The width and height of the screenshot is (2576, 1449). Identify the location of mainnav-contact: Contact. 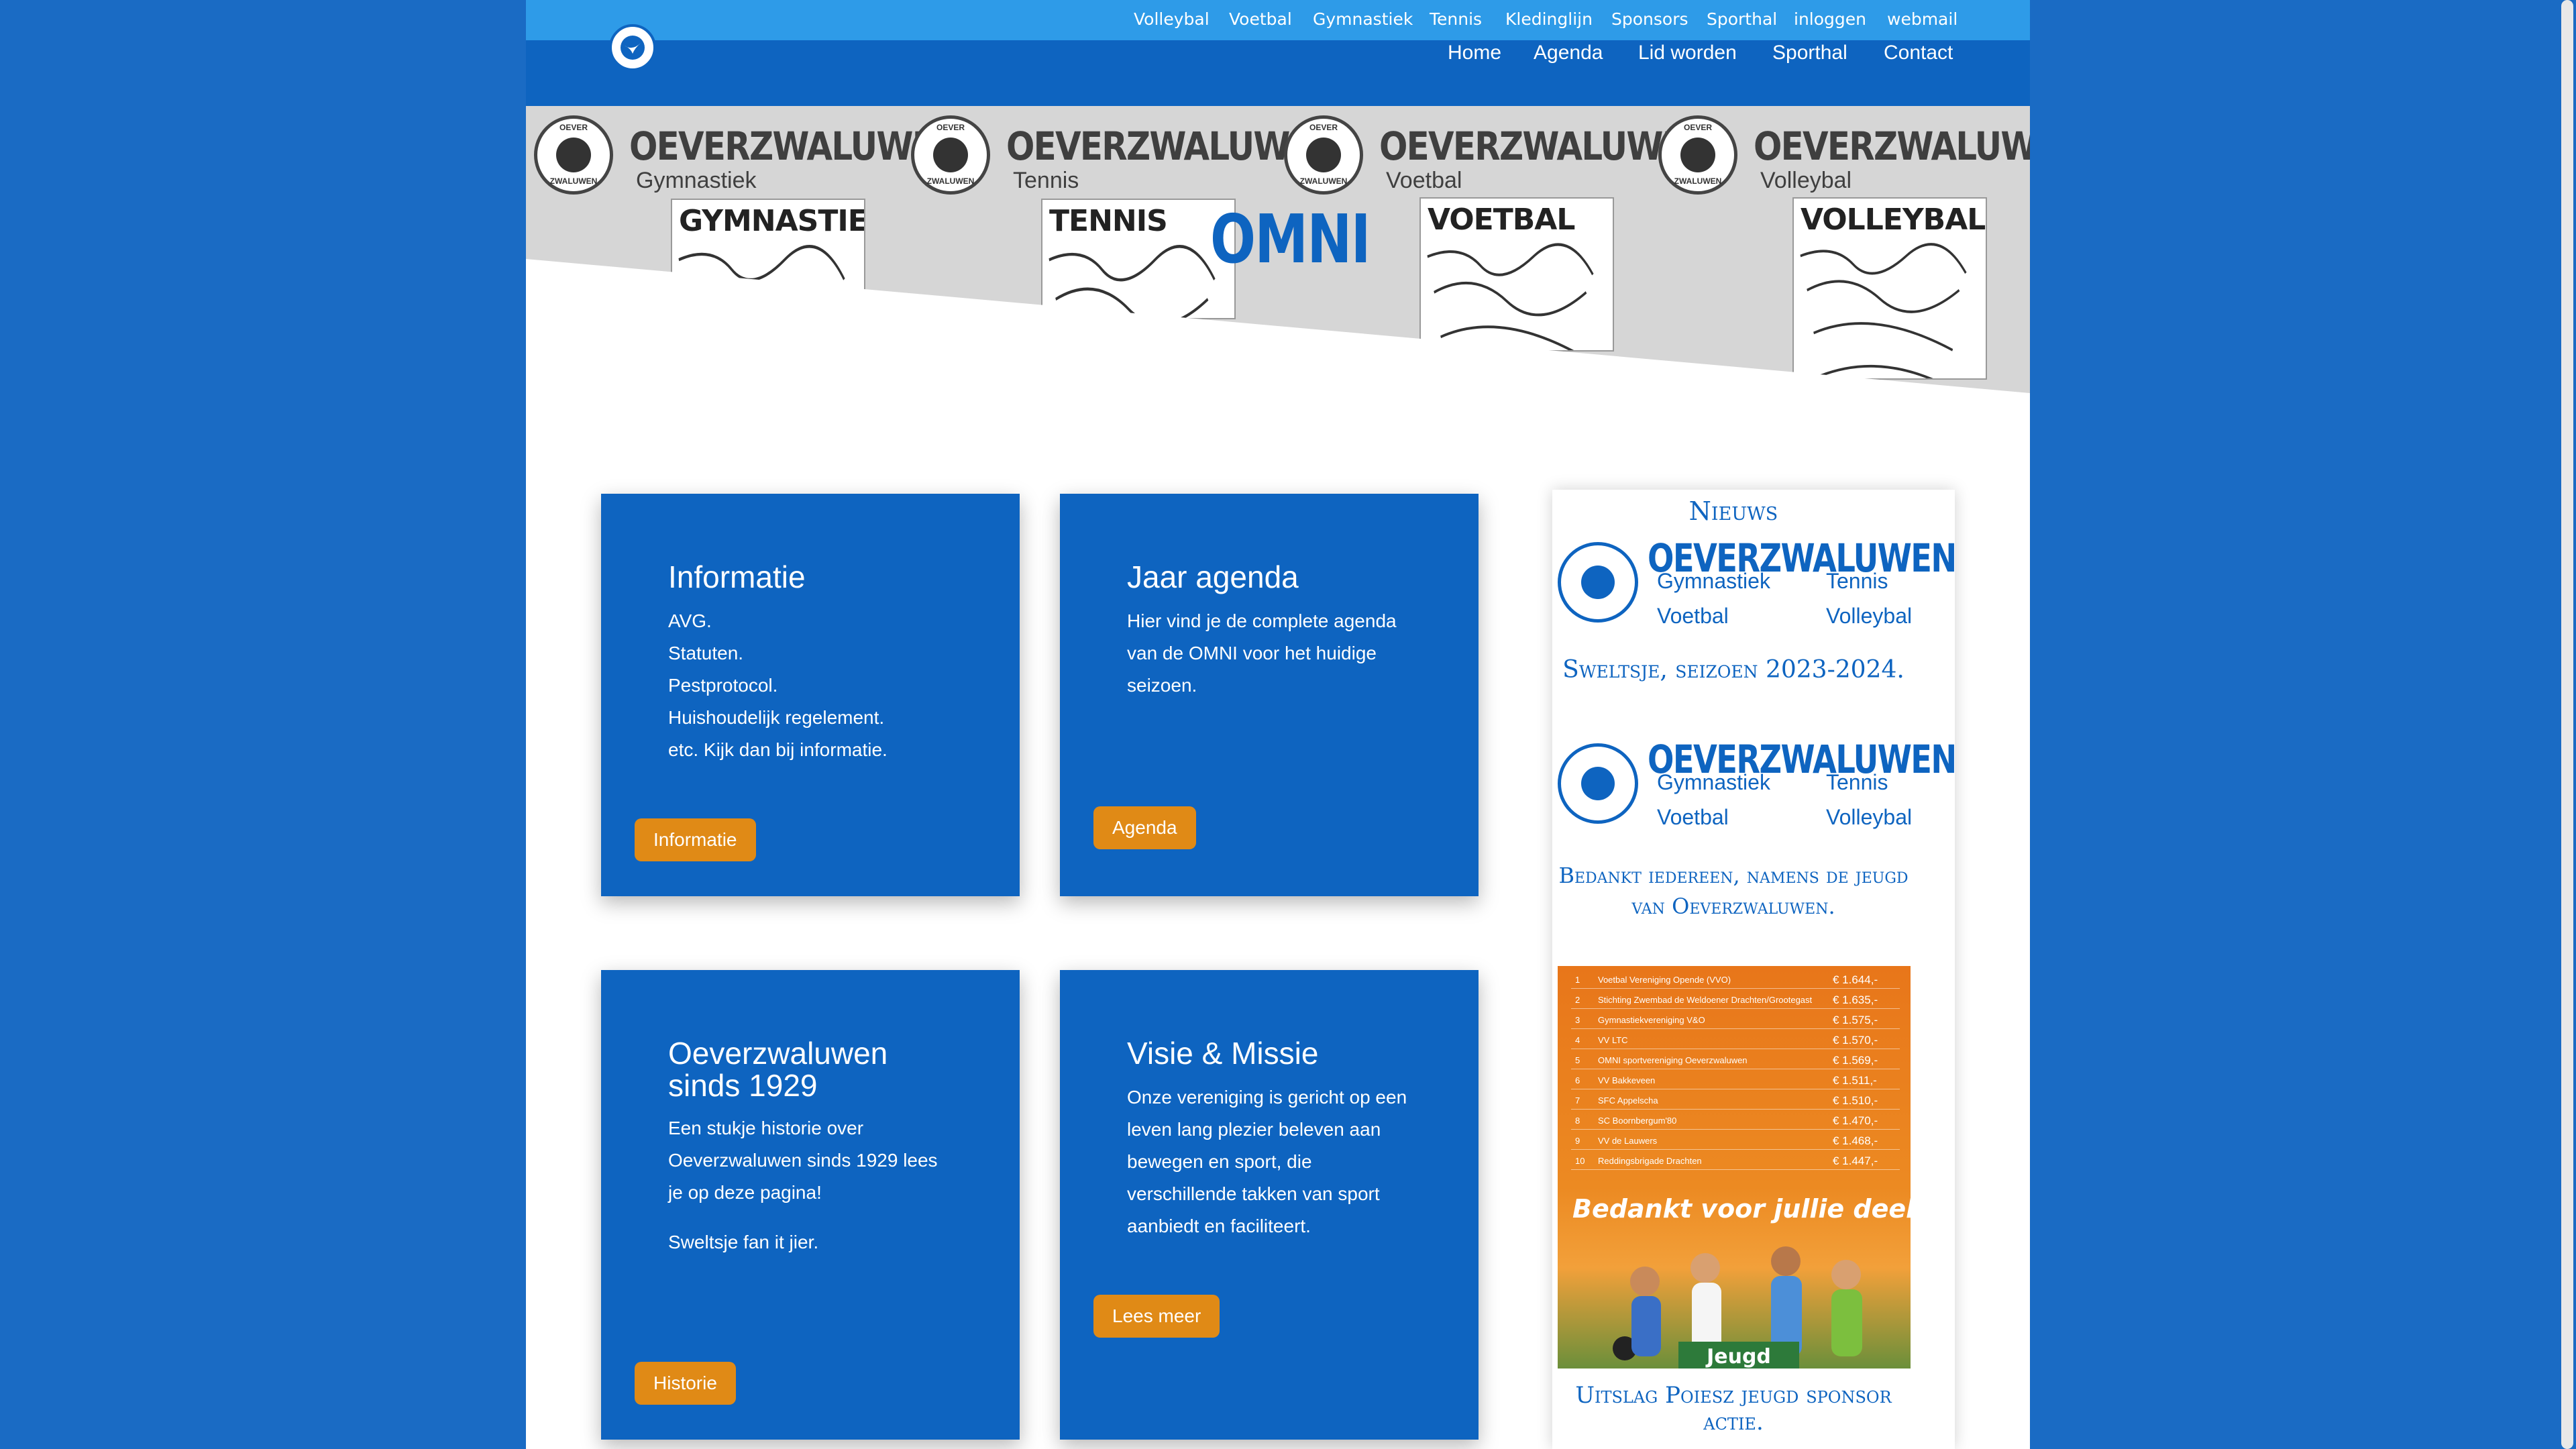
(1918, 53).